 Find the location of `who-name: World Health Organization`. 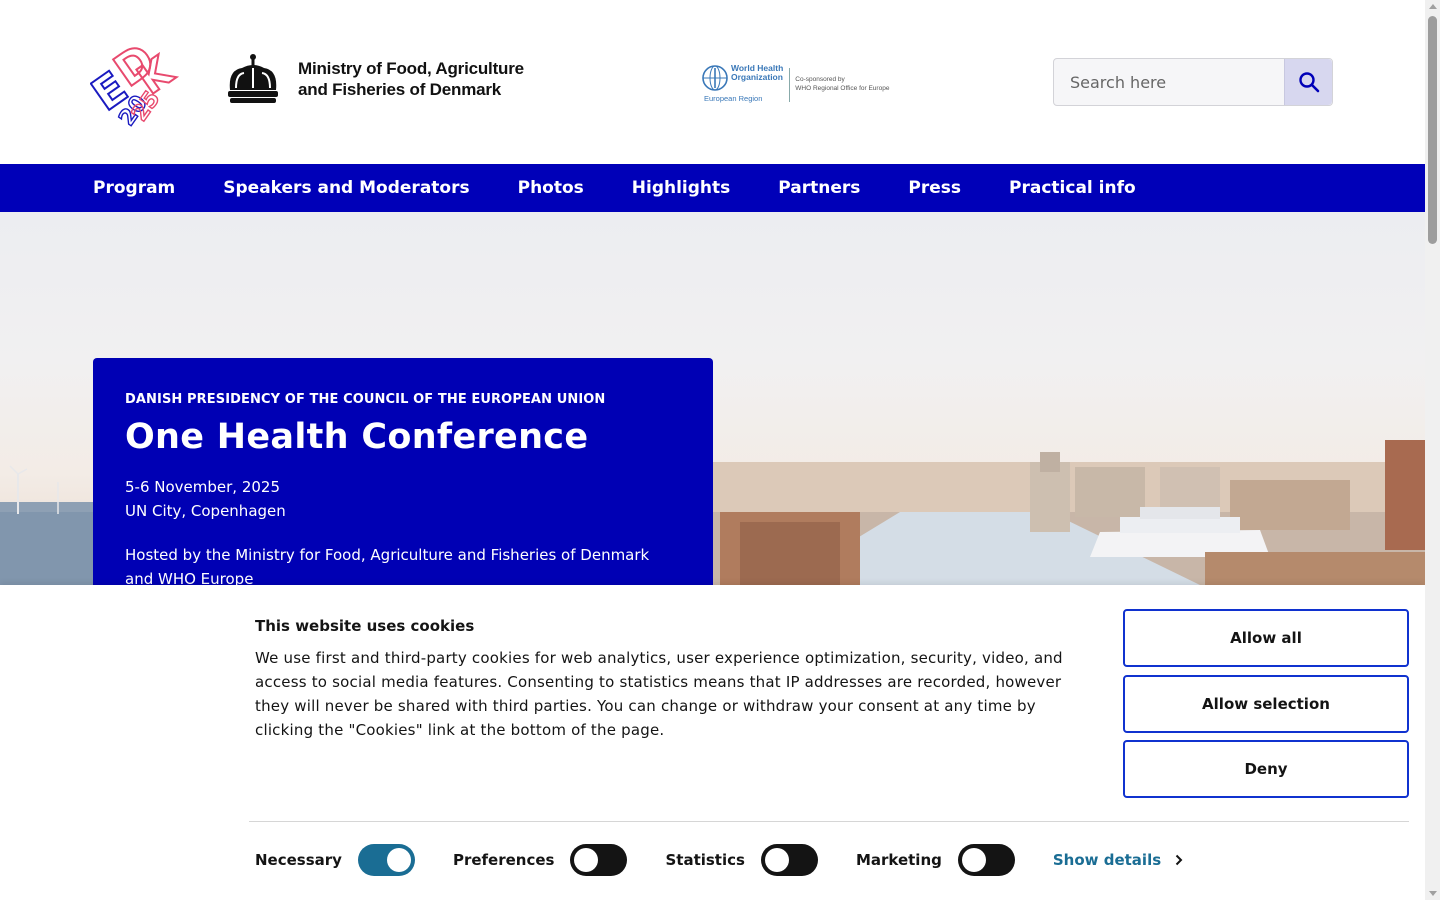

who-name: World Health Organization is located at coordinates (757, 73).